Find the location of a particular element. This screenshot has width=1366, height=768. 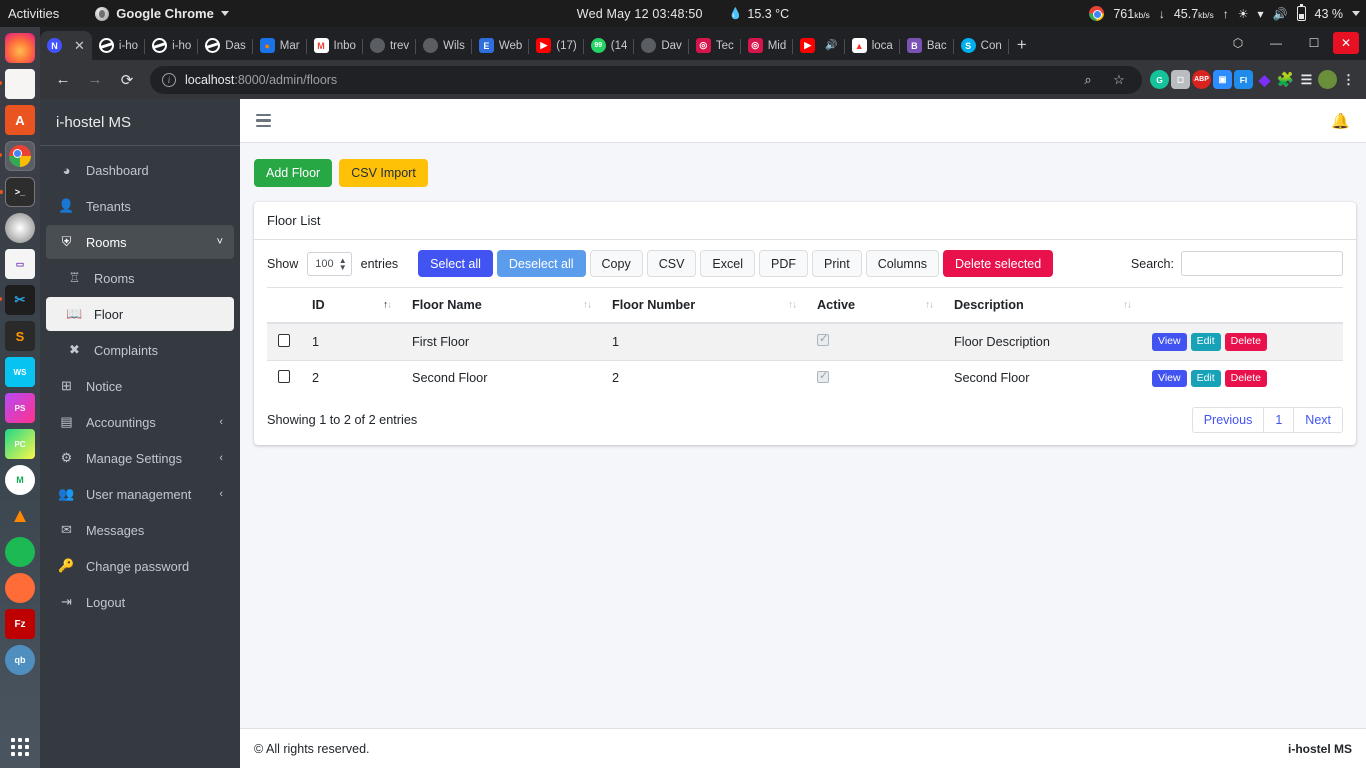

extensions-puzzle-icon: ⬡ is located at coordinates (1238, 43).